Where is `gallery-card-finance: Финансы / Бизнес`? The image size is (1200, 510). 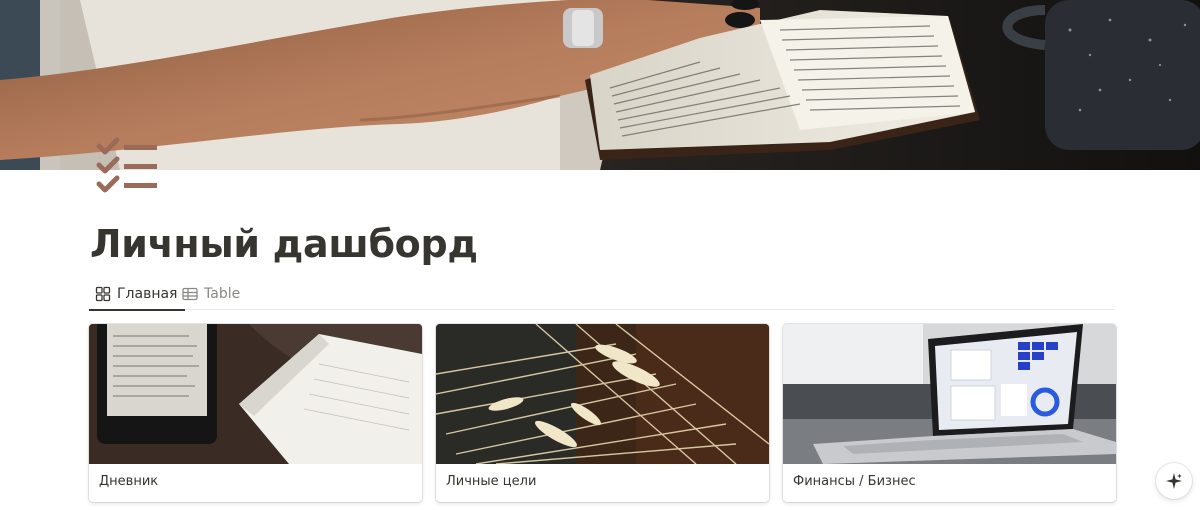
gallery-card-finance: Финансы / Бизнес is located at coordinates (949, 413).